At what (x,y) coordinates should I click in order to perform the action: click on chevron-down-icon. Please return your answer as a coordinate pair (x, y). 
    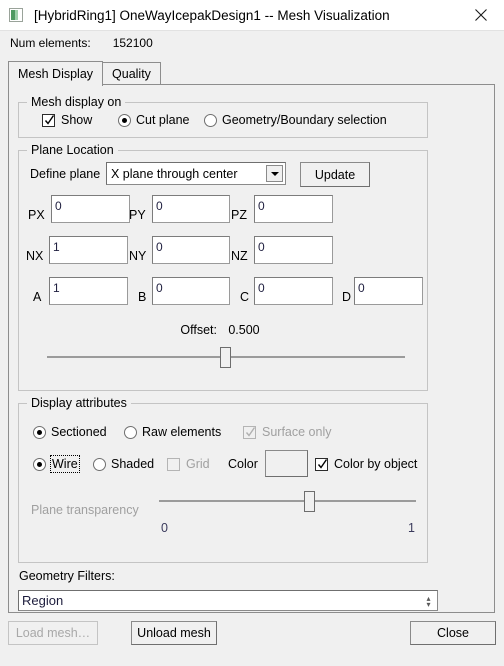
    Looking at the image, I should click on (274, 173).